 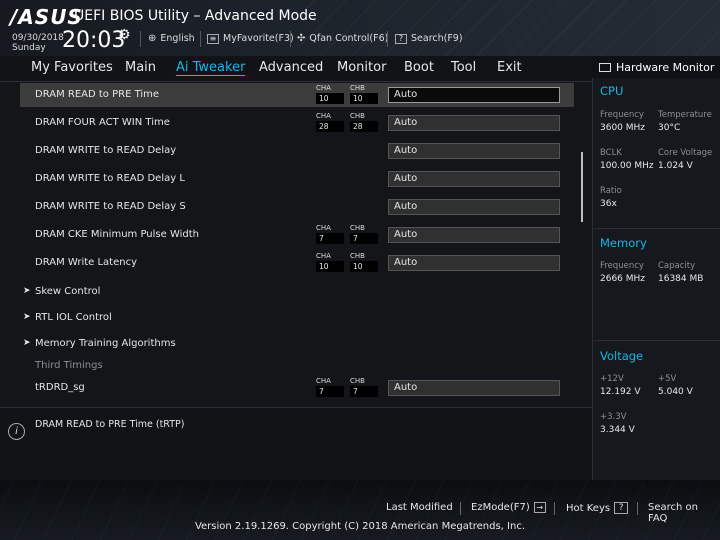 I want to click on memory-capacity-value: 16384 MB, so click(x=681, y=279).